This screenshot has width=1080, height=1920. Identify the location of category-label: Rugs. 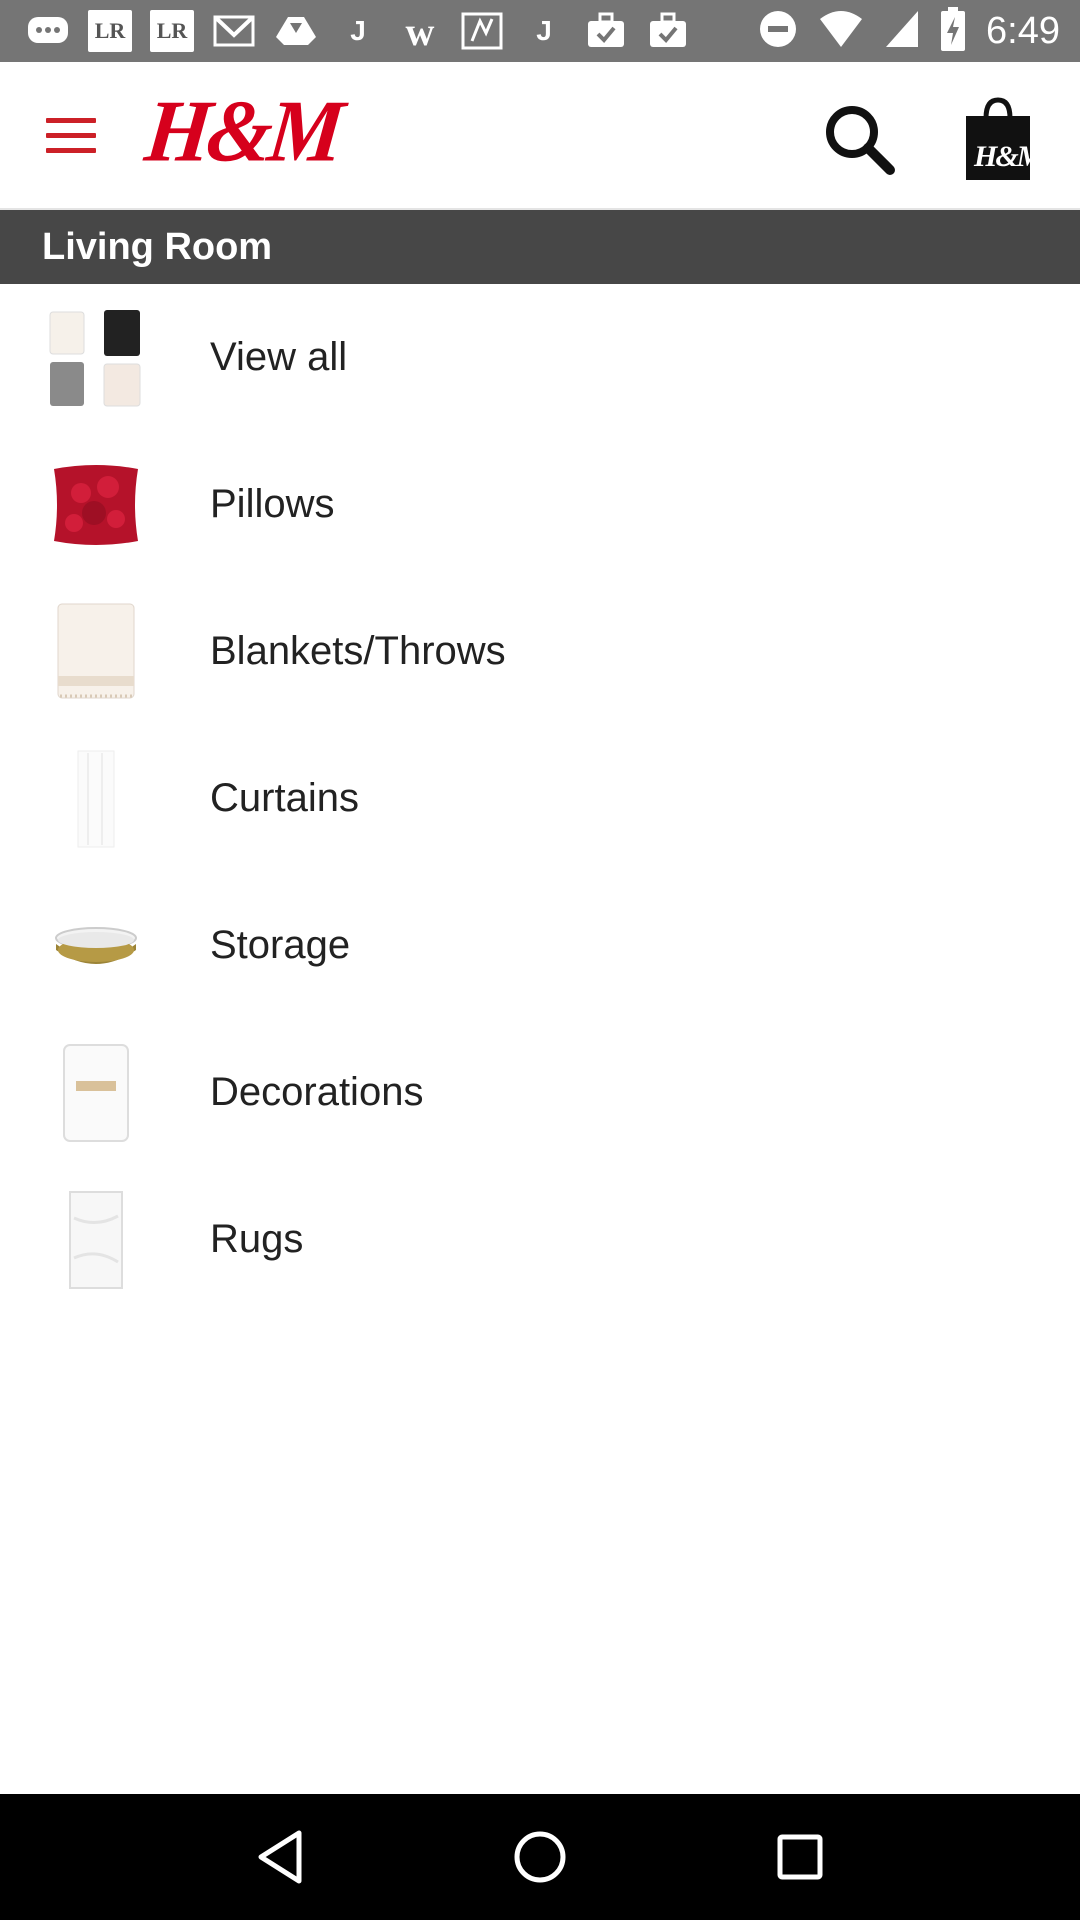
(257, 1239).